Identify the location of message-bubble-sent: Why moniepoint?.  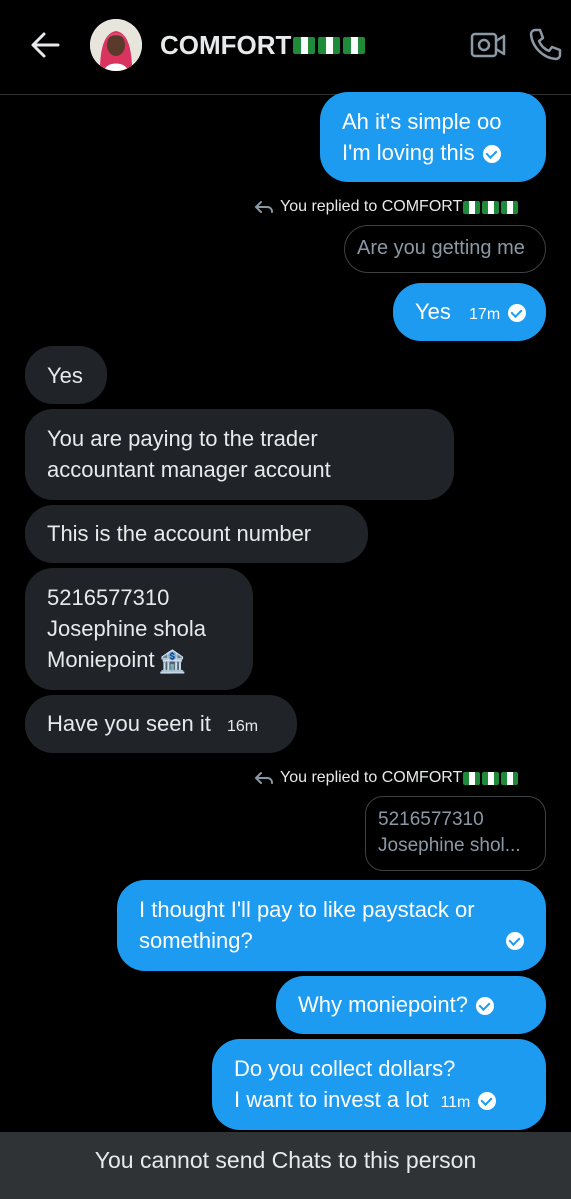
(411, 1005).